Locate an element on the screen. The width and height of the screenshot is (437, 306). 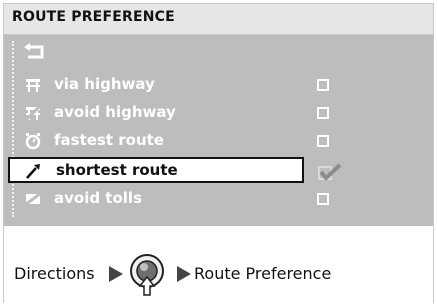
breadcrumb-start: Directions is located at coordinates (54, 273).